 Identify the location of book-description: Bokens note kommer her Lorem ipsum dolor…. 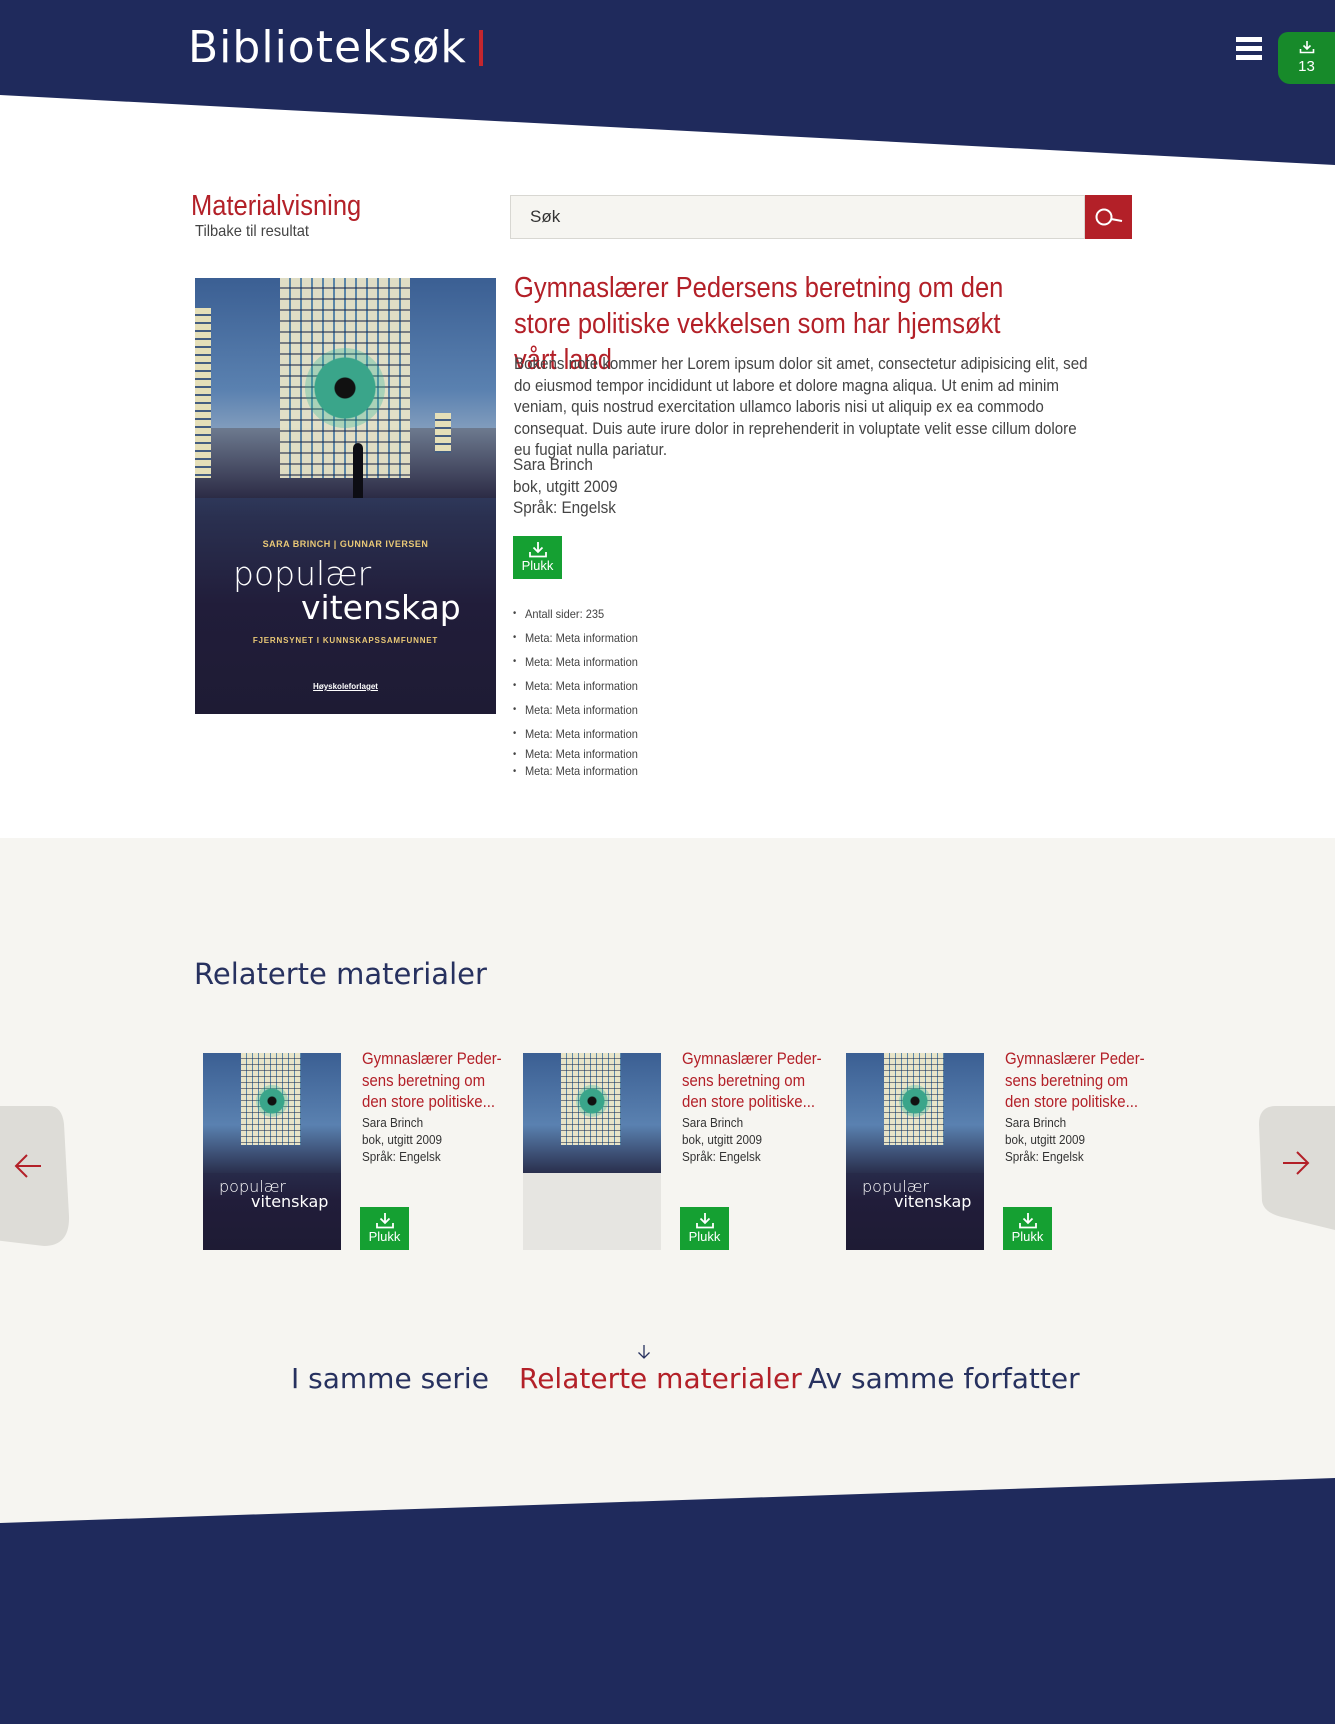
(801, 406).